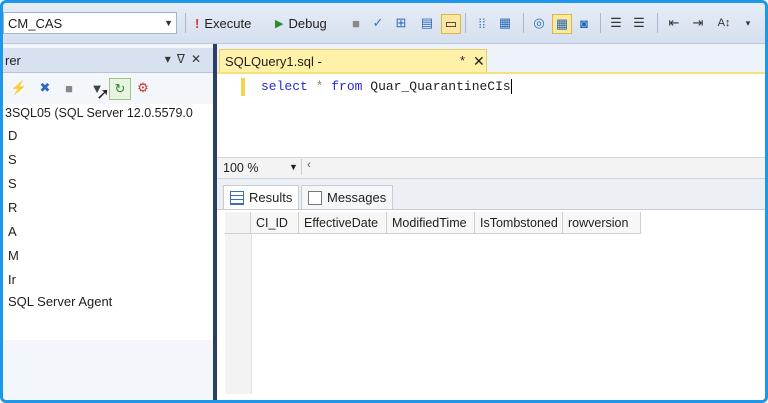  What do you see at coordinates (99, 113) in the screenshot?
I see `server-node-label: 3SQL05 (SQL Server 12.0.5579.0` at bounding box center [99, 113].